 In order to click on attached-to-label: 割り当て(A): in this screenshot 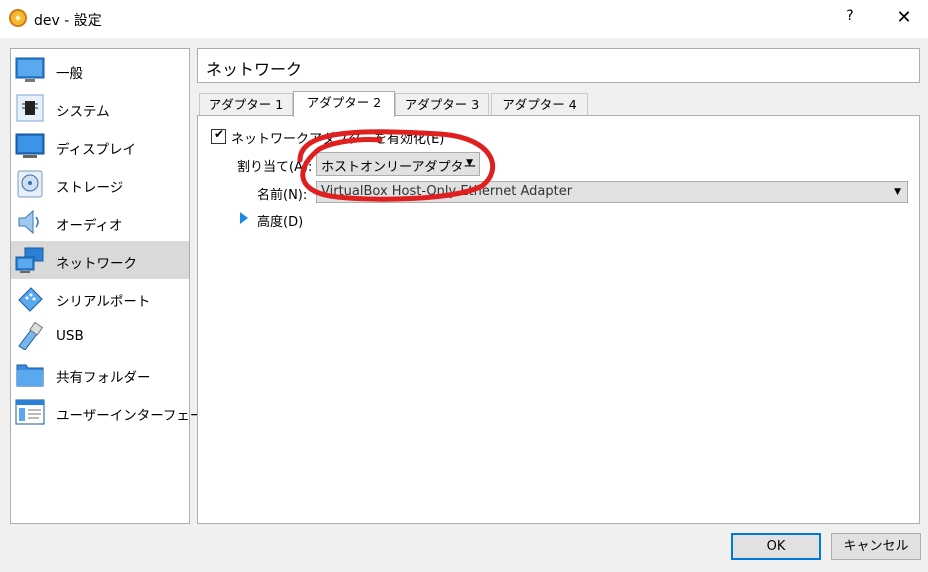, I will do `click(275, 167)`.